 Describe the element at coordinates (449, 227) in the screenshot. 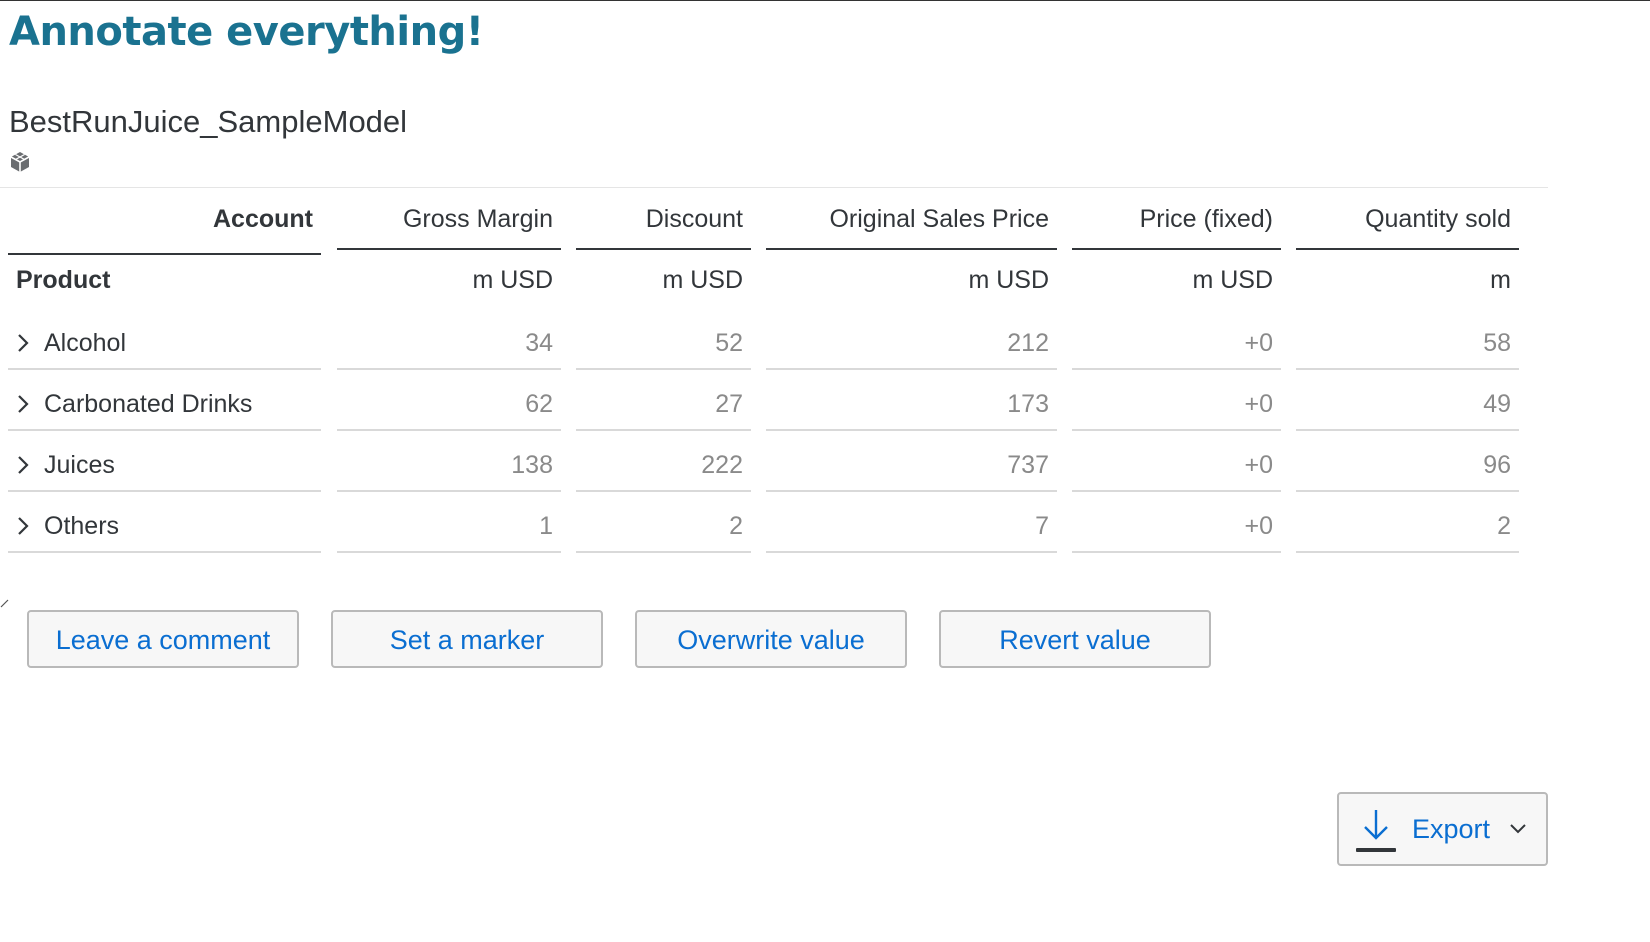

I see `column-header-gross-margin: Gross Margin` at that location.